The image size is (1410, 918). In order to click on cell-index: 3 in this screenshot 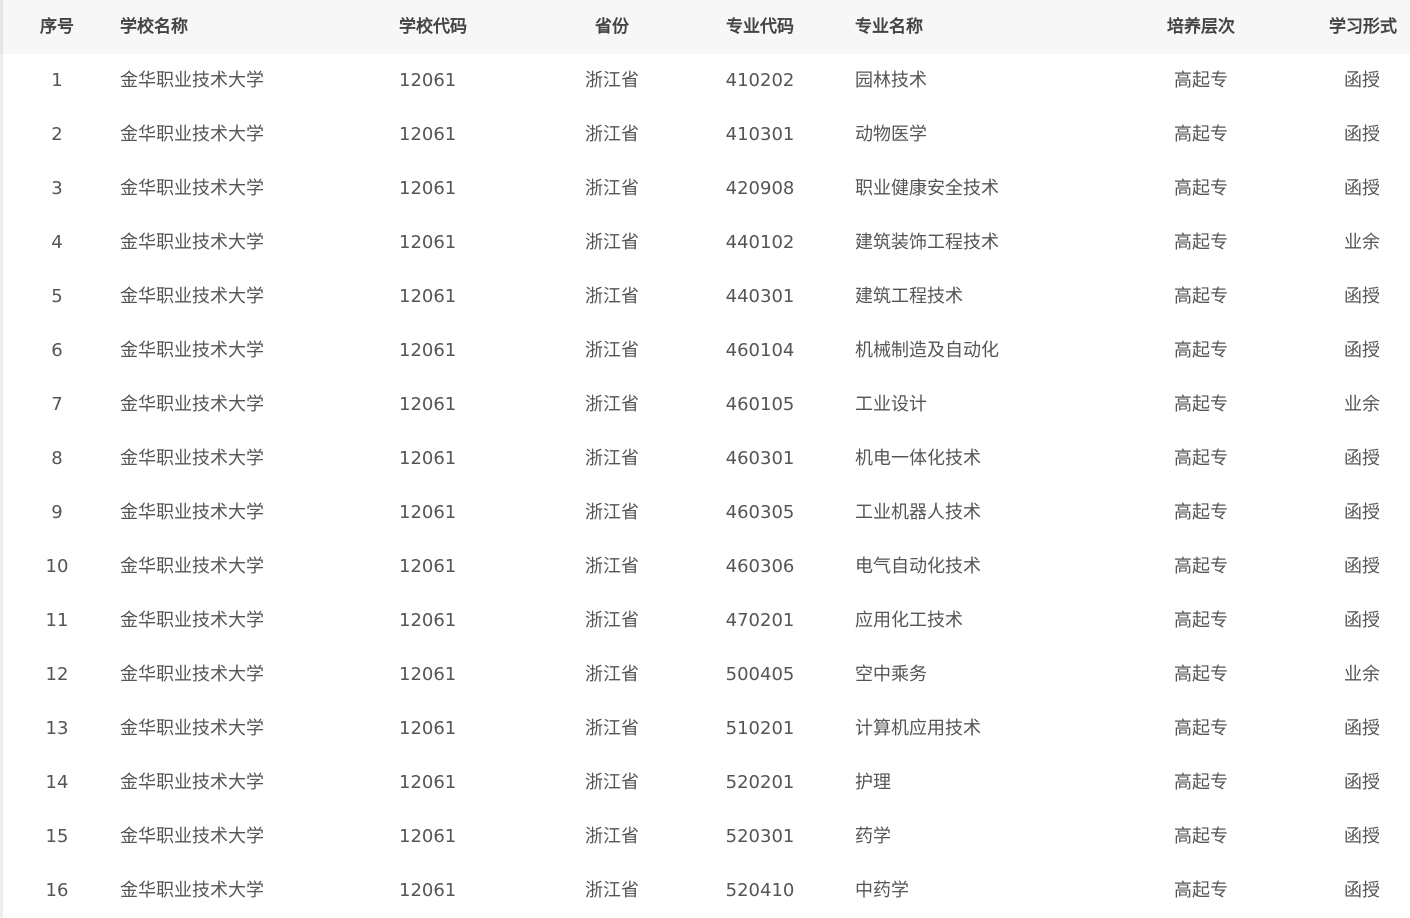, I will do `click(57, 188)`.